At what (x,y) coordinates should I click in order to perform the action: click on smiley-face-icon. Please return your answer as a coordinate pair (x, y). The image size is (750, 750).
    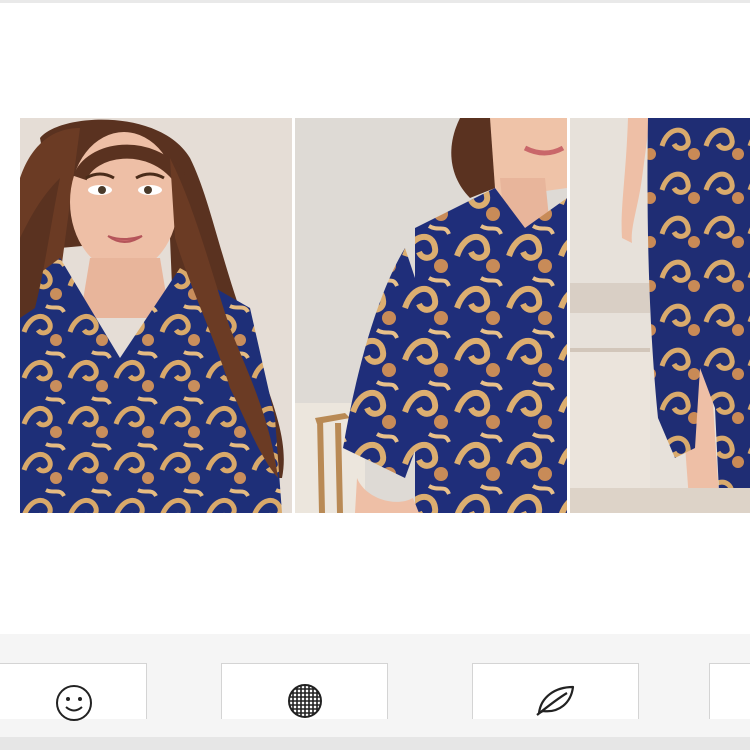
    Looking at the image, I should click on (73, 703).